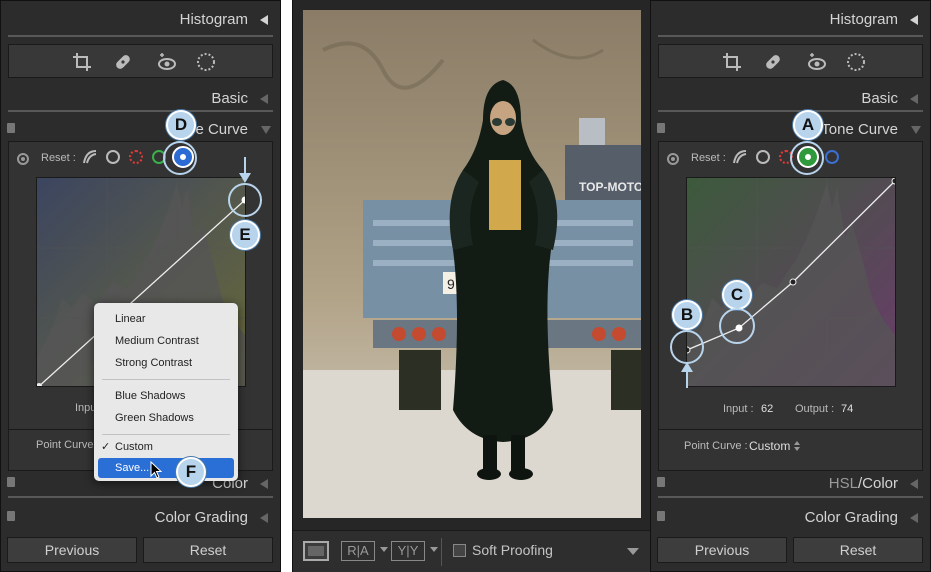 This screenshot has width=931, height=572. What do you see at coordinates (610, 187) in the screenshot?
I see `truck-sign: TOP-MOTO` at bounding box center [610, 187].